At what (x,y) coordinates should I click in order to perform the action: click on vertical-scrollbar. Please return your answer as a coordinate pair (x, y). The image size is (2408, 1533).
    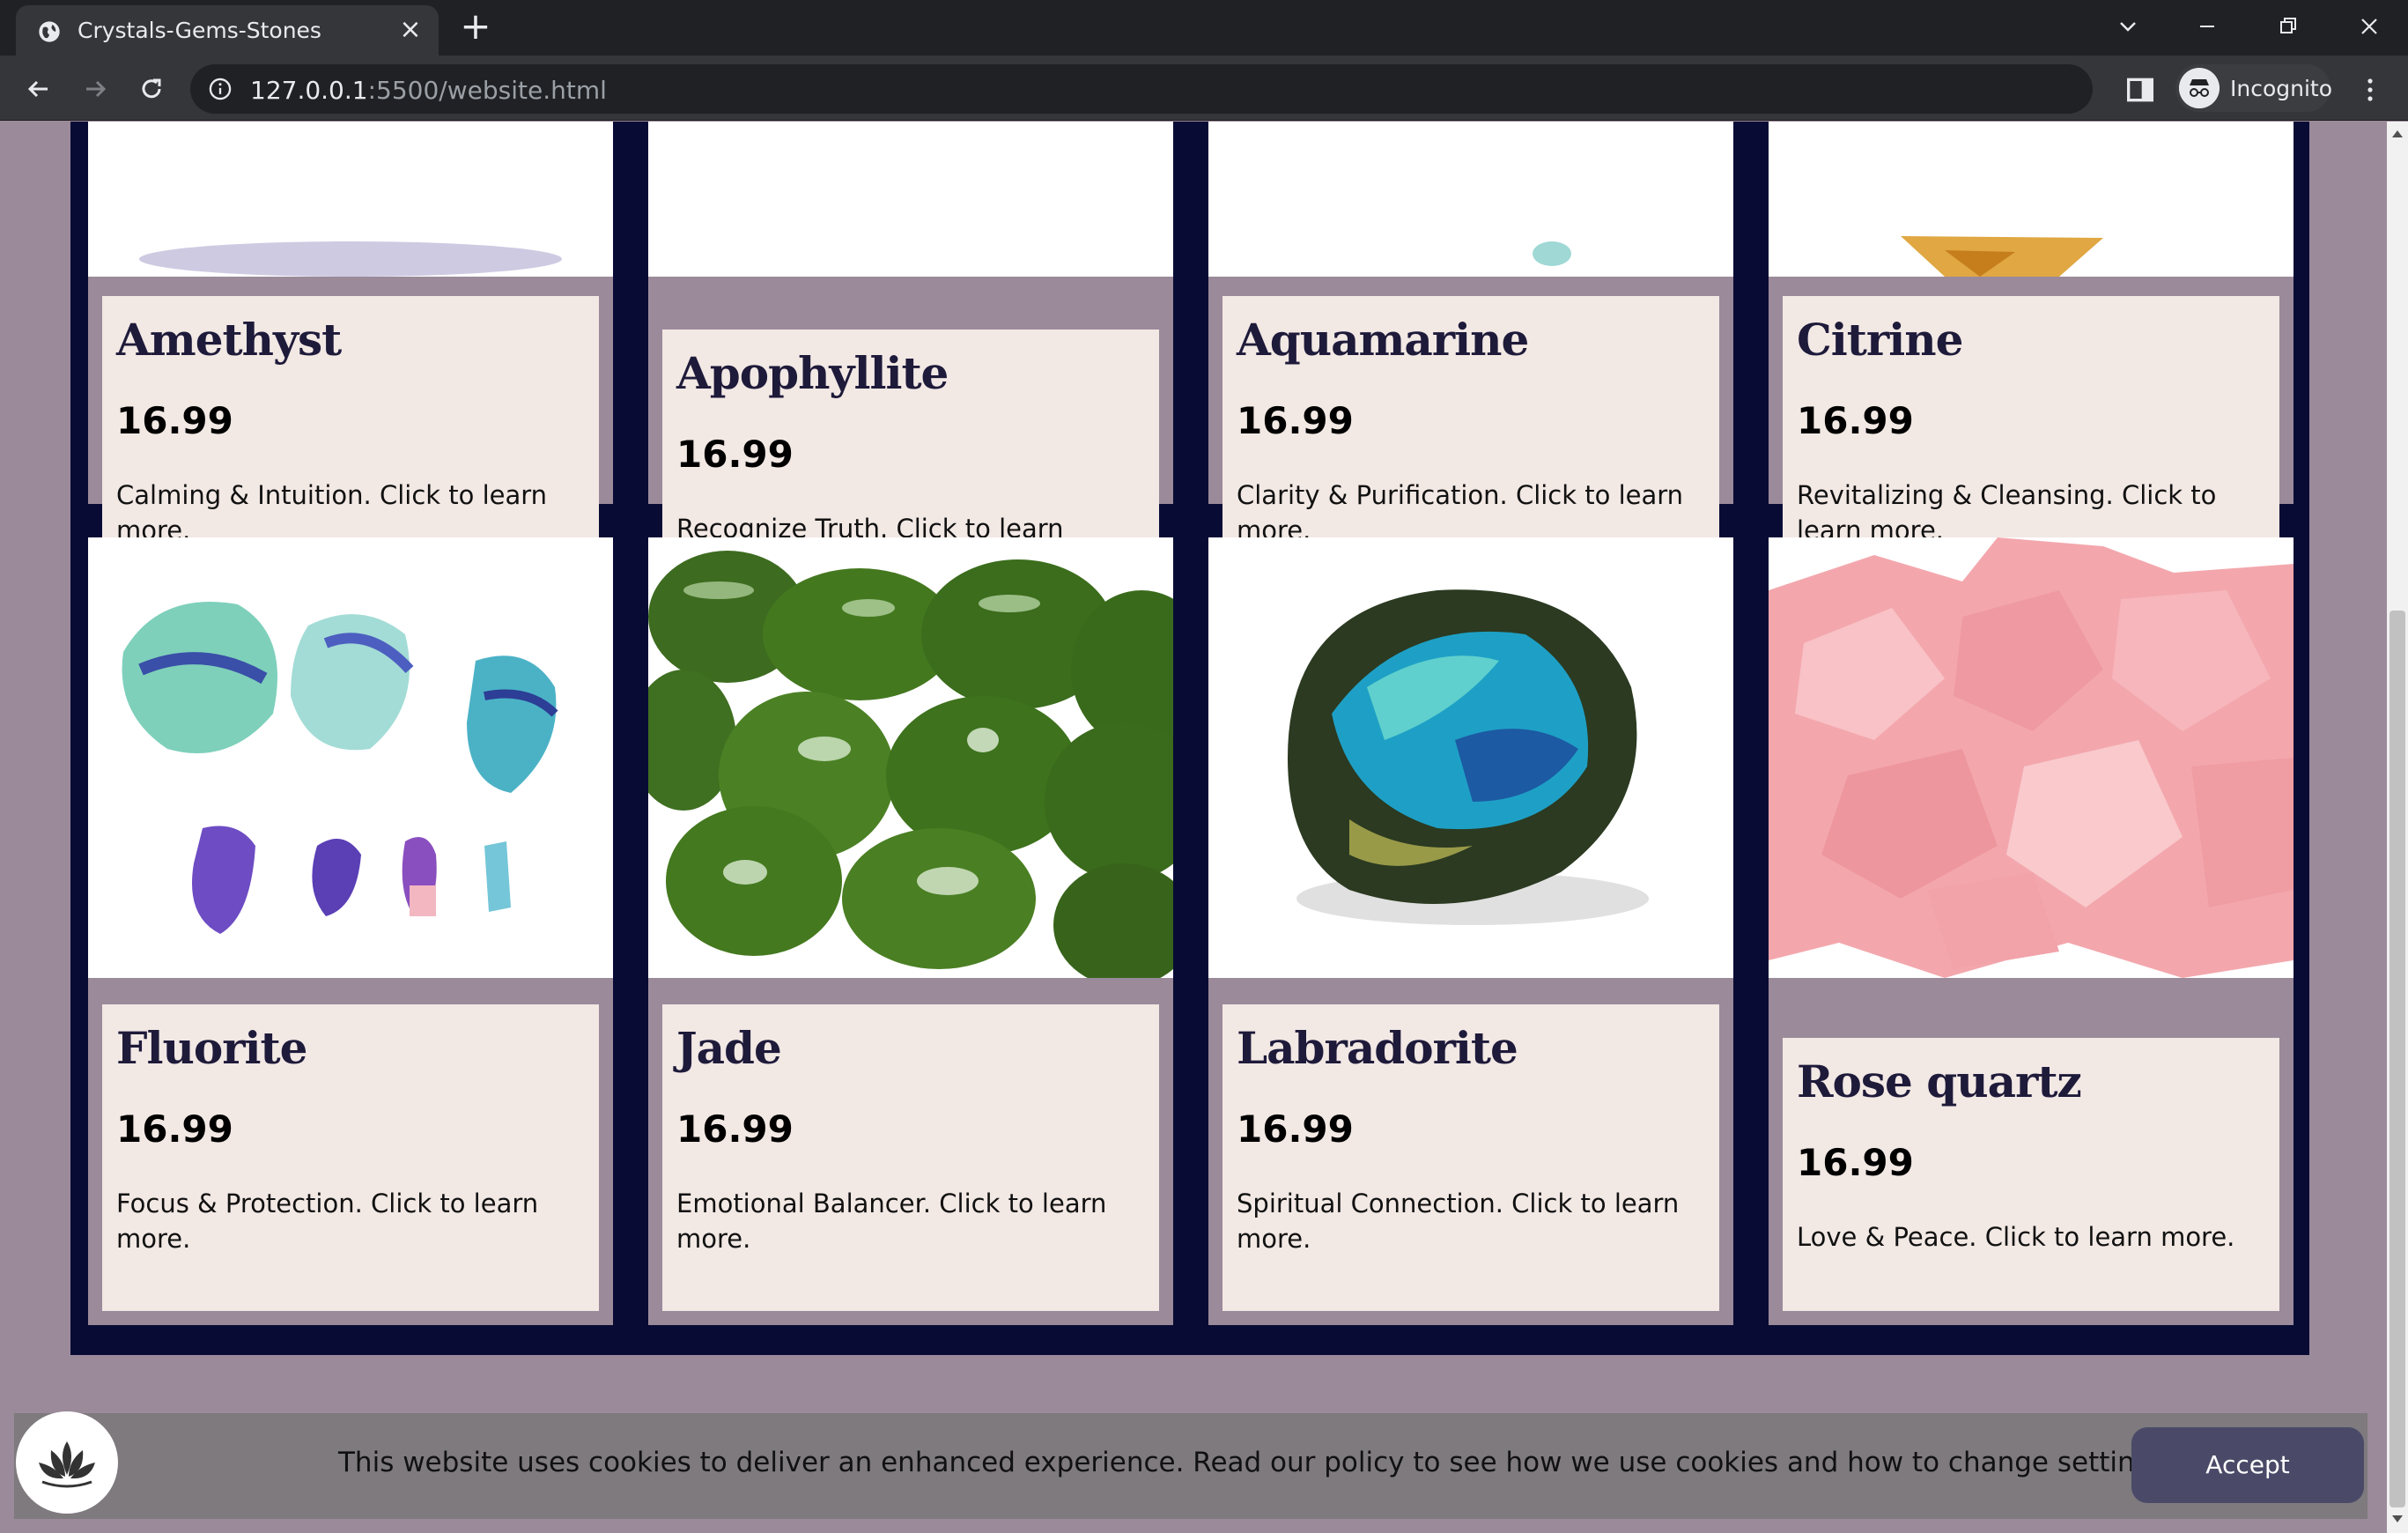
    Looking at the image, I should click on (2397, 827).